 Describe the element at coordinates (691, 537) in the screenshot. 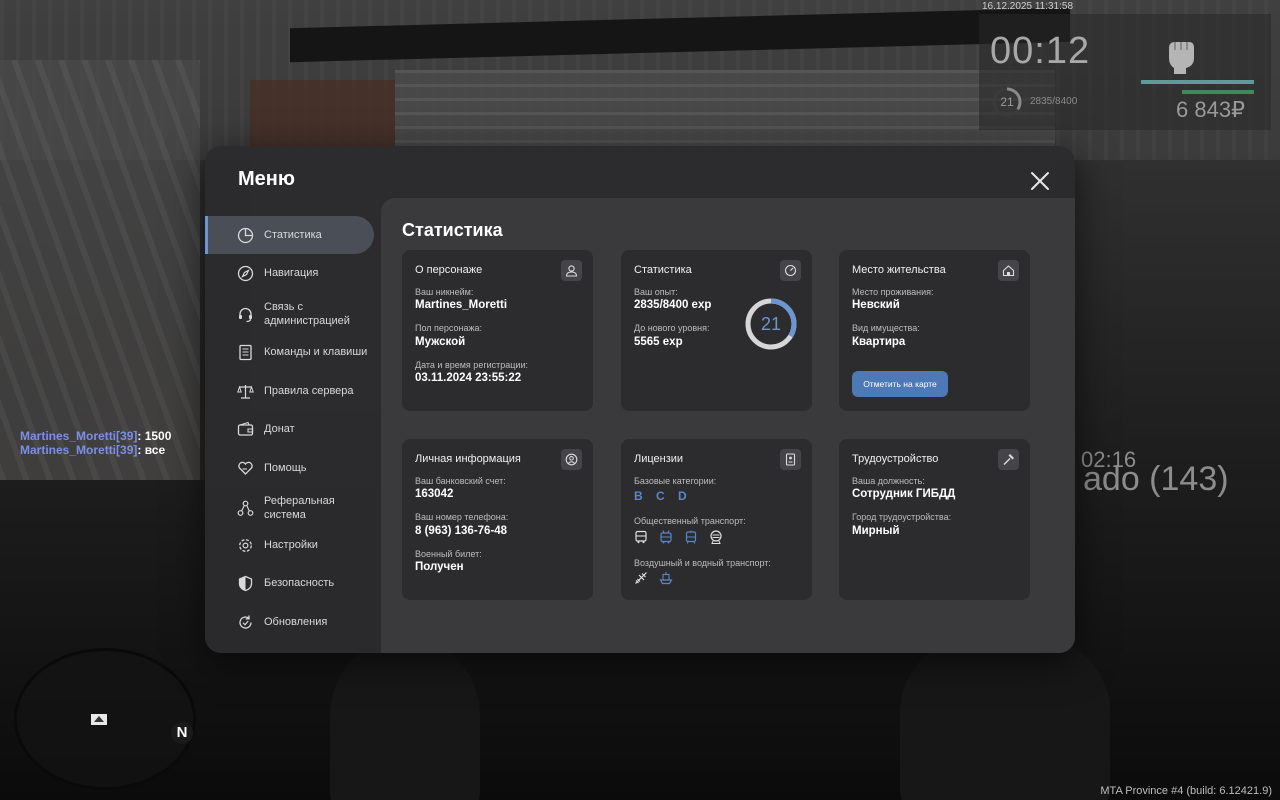

I see `tram-icon` at that location.